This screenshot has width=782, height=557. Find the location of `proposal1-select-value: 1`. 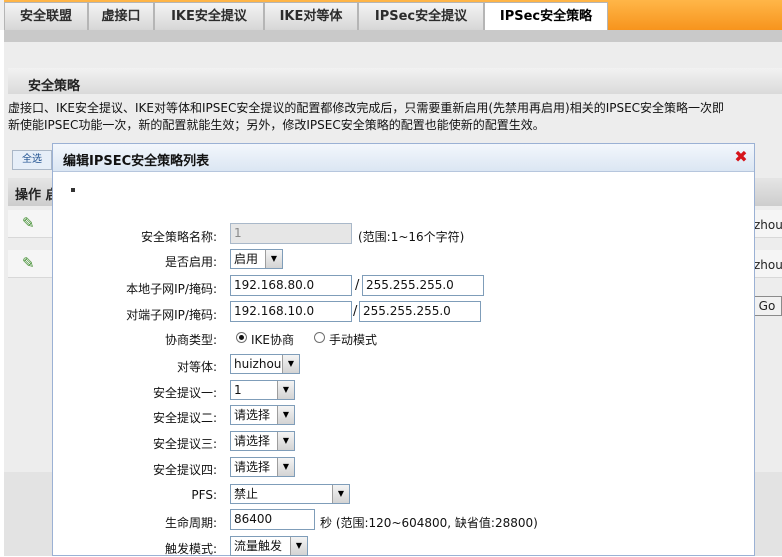

proposal1-select-value: 1 is located at coordinates (238, 390).